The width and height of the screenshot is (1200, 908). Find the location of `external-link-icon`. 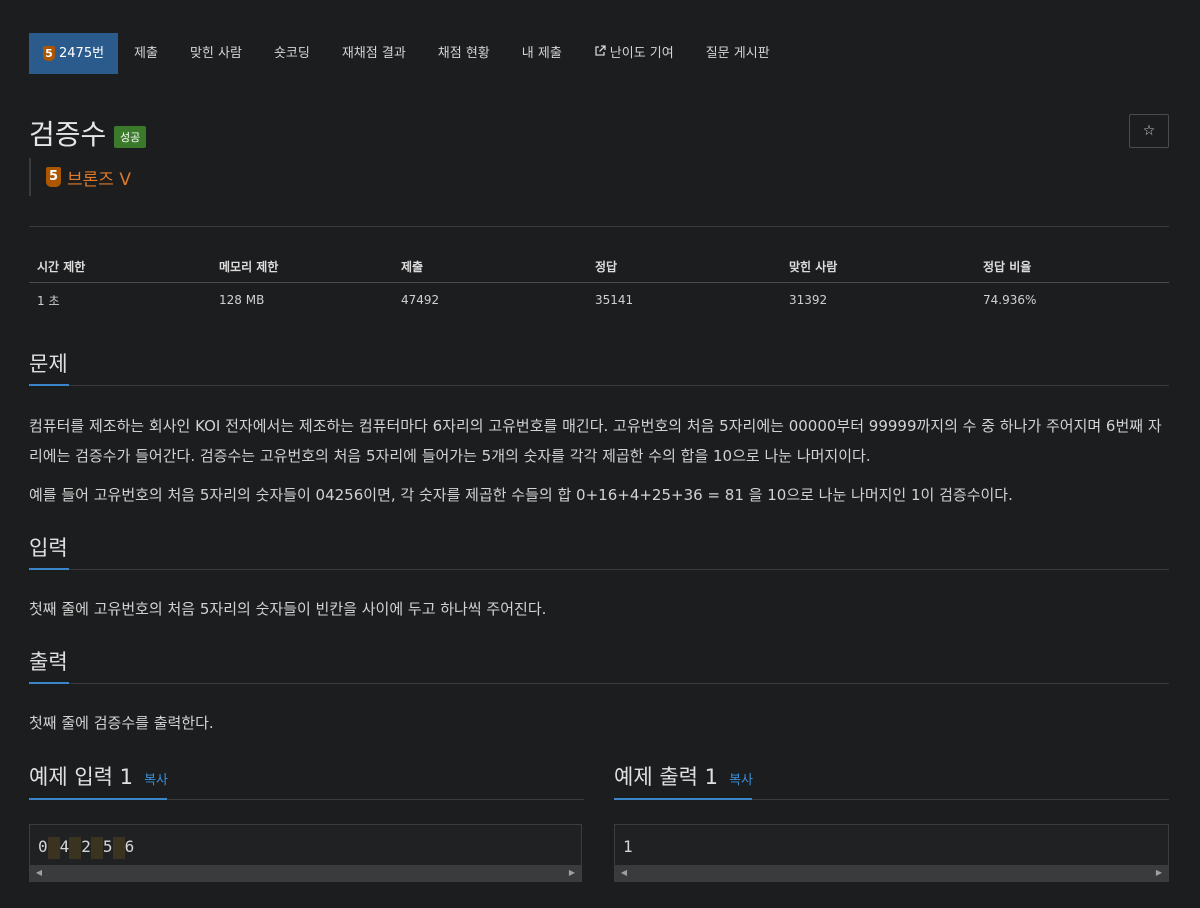

external-link-icon is located at coordinates (600, 53).